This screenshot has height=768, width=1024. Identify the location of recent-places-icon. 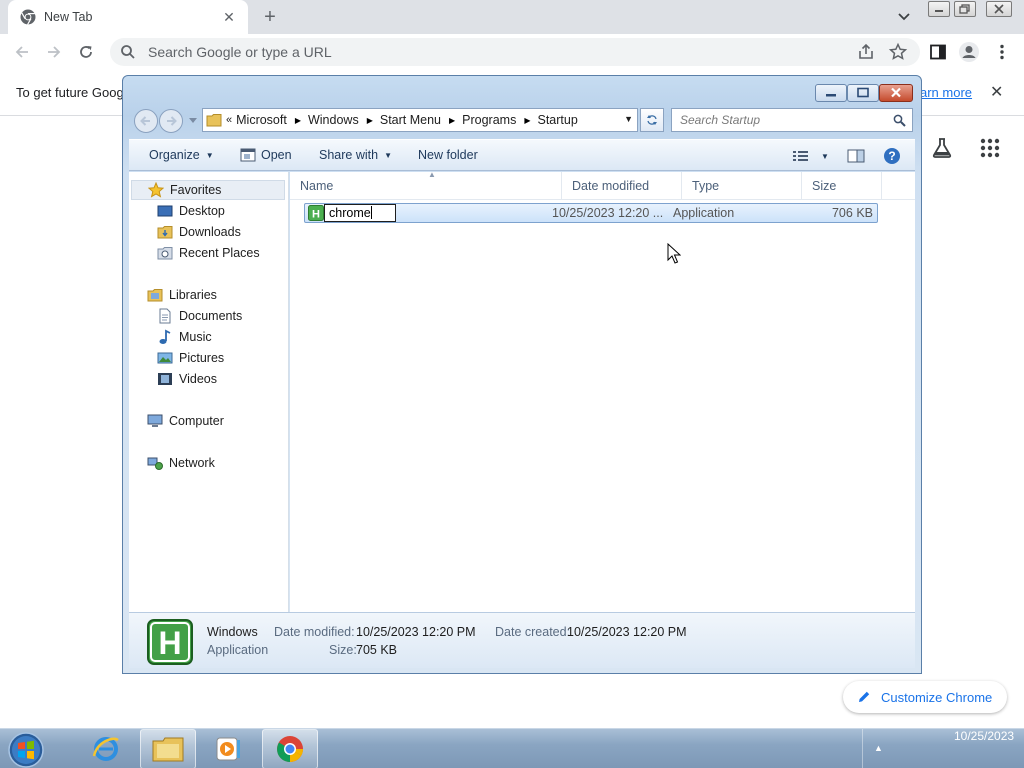
(165, 253).